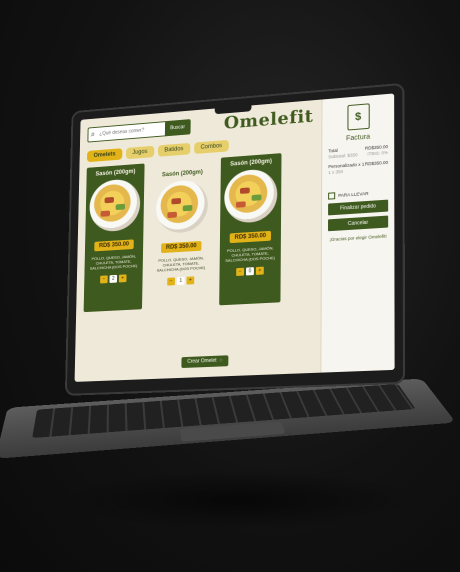  I want to click on quantity-stepper: − 1 +, so click(181, 281).